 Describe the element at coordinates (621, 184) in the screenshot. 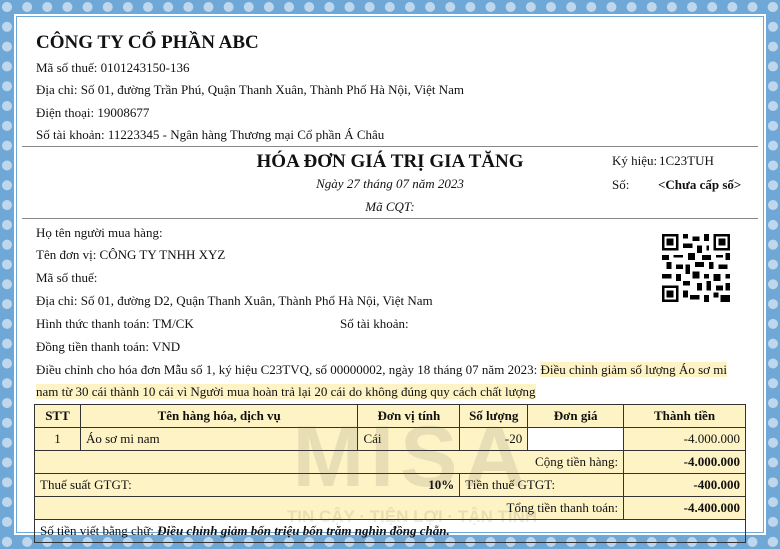

I see `invoice-number-label: Số:` at that location.